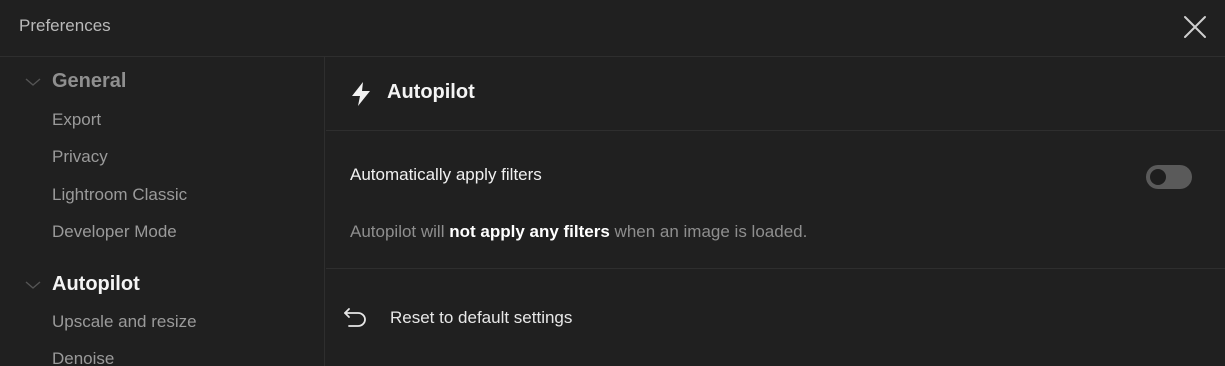  I want to click on sidebar-group-label: Autopilot, so click(96, 284).